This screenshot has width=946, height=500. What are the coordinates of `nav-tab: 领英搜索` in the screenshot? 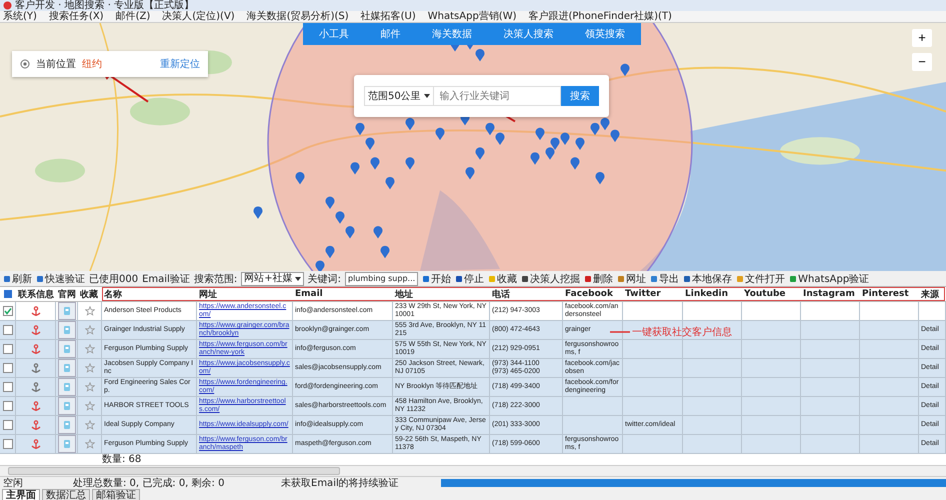 It's located at (605, 34).